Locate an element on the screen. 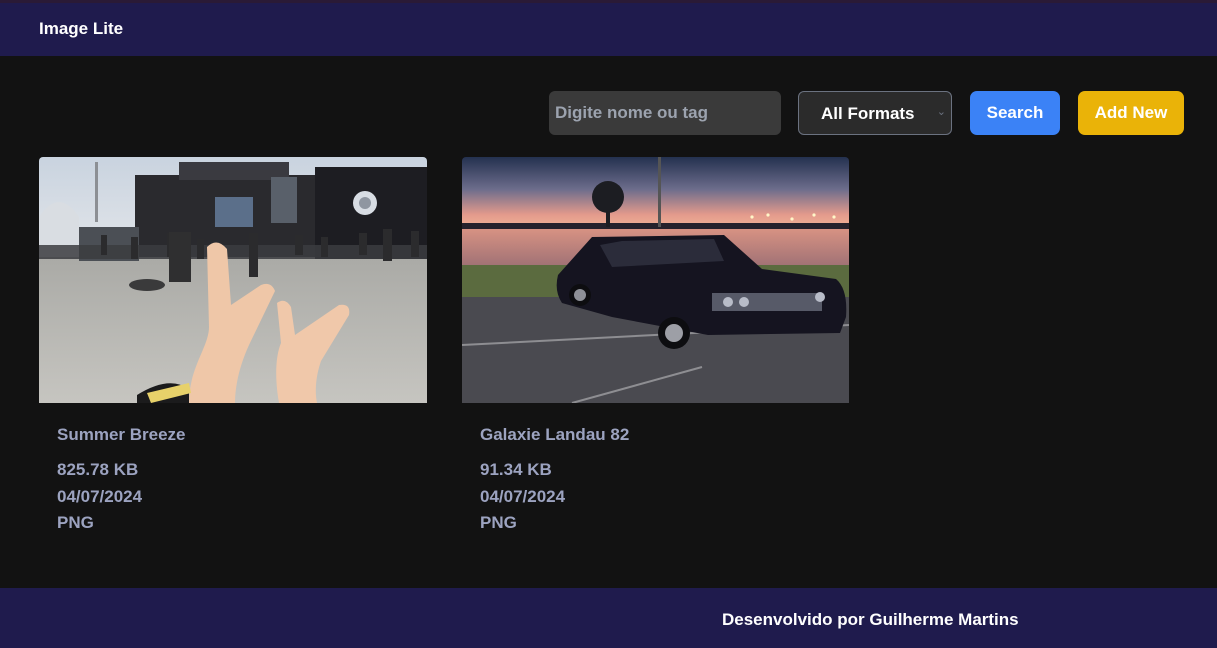 The image size is (1217, 648). format-select: All Formats ⌄ is located at coordinates (875, 113).